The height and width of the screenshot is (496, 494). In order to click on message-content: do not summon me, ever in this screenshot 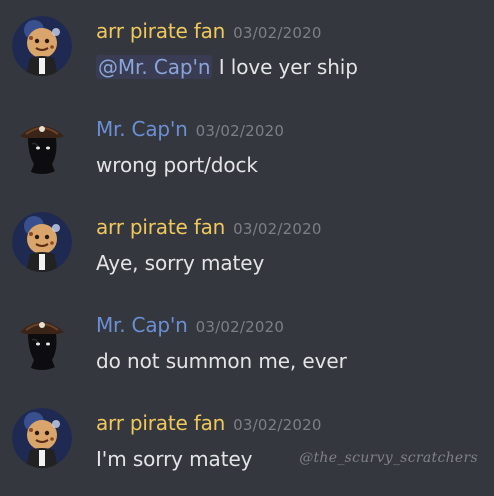, I will do `click(221, 361)`.